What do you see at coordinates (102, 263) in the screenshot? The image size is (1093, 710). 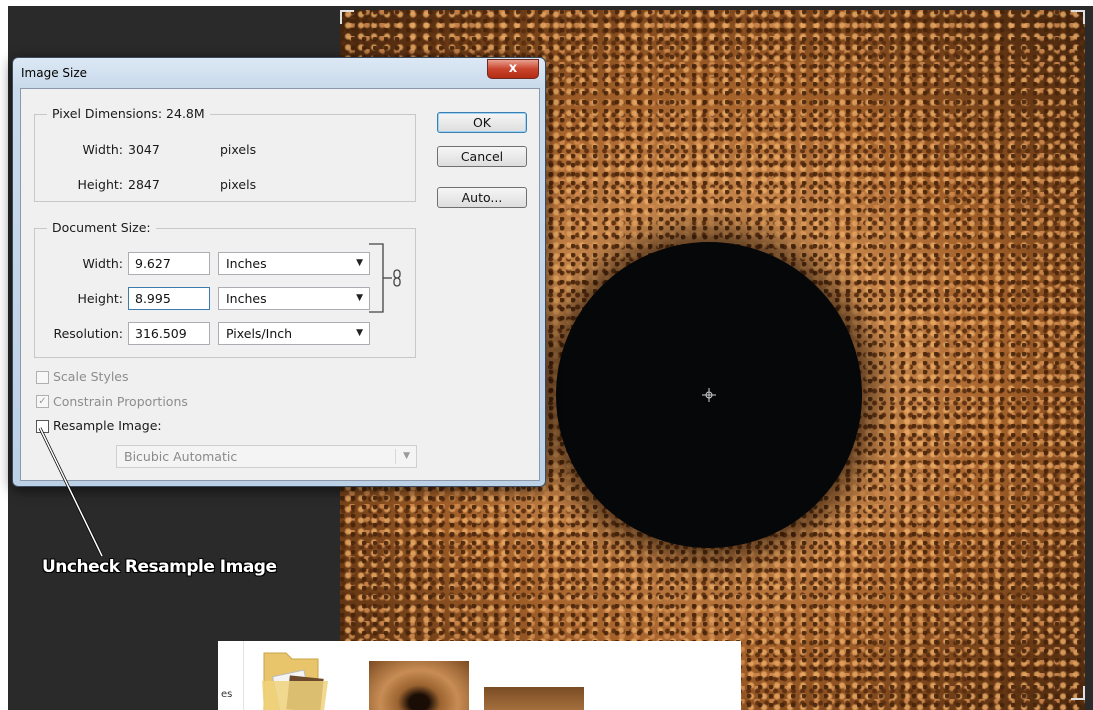 I see `doc-width-label: Width:` at bounding box center [102, 263].